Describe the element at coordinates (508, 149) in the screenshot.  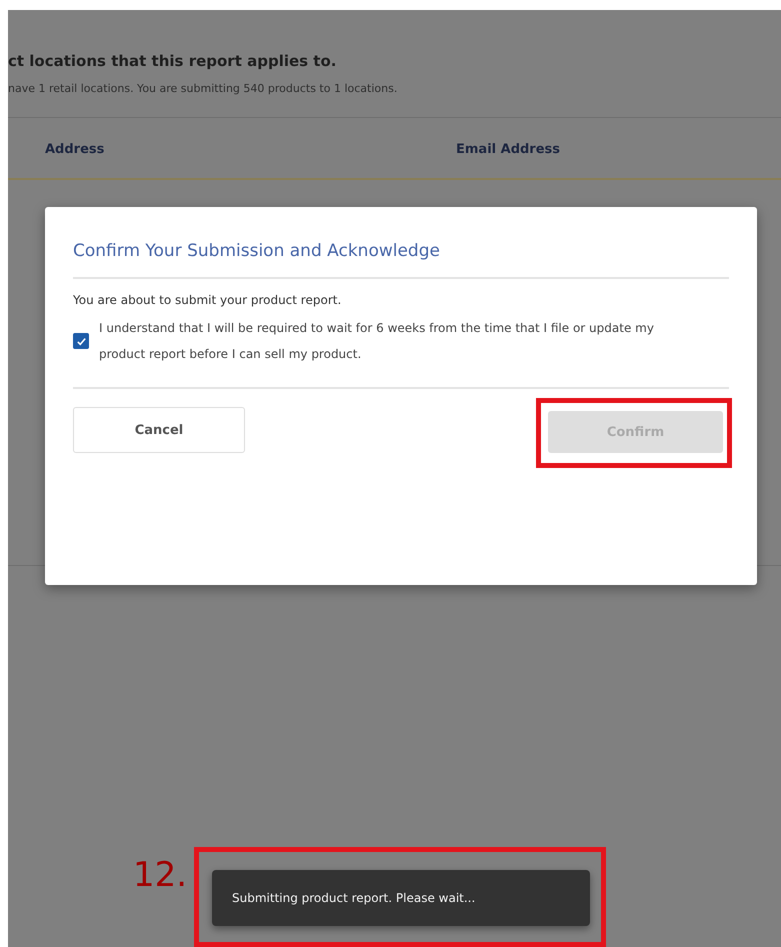
I see `column-header: Email Address` at that location.